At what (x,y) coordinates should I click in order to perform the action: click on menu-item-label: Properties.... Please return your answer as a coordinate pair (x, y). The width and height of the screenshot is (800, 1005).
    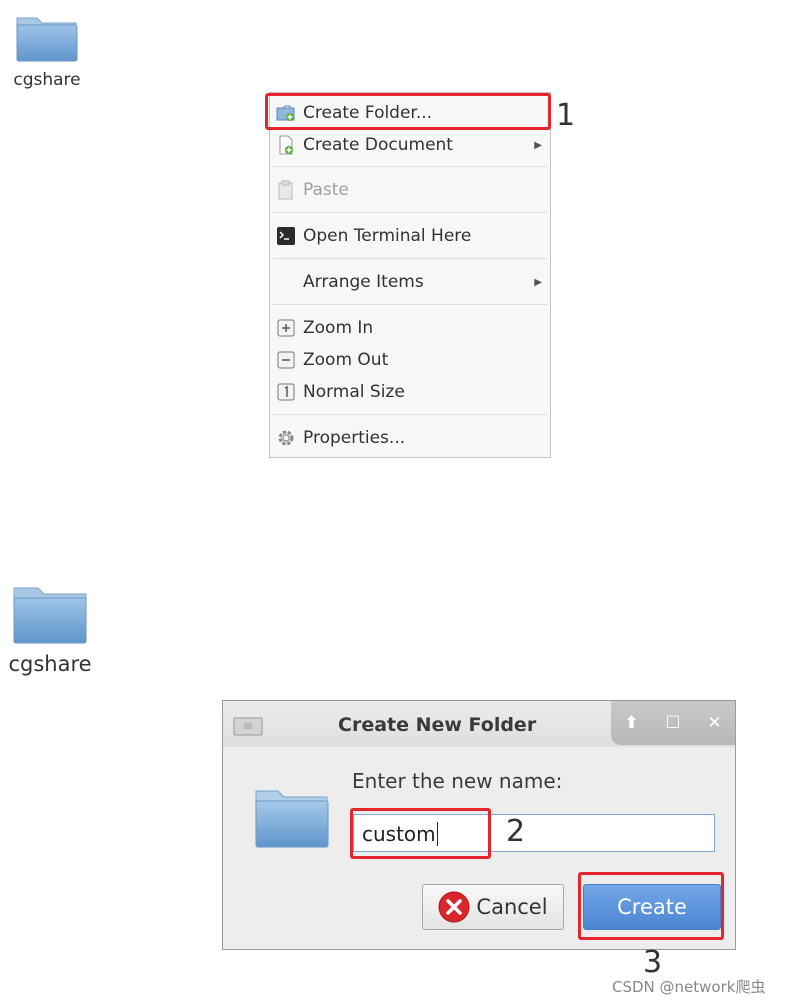
    Looking at the image, I should click on (354, 438).